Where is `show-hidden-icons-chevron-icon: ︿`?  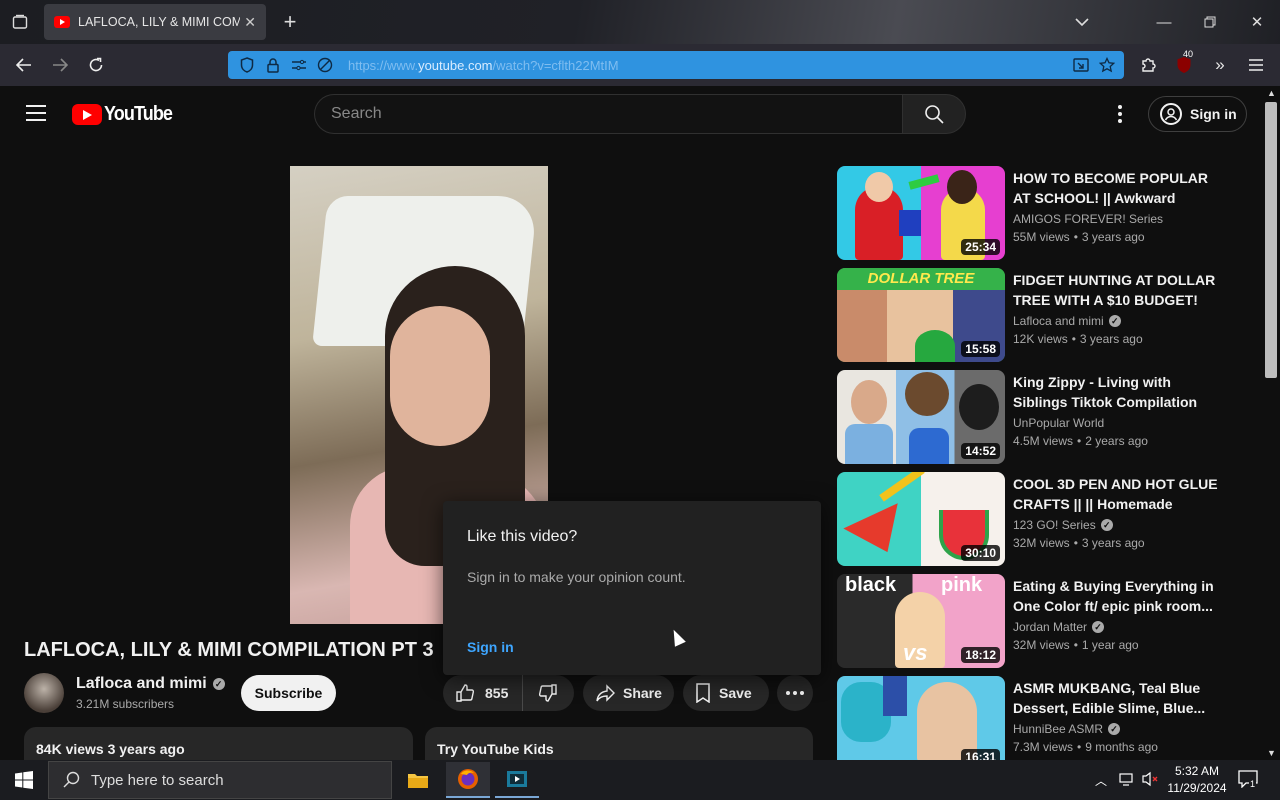
show-hidden-icons-chevron-icon: ︿ is located at coordinates (1101, 780).